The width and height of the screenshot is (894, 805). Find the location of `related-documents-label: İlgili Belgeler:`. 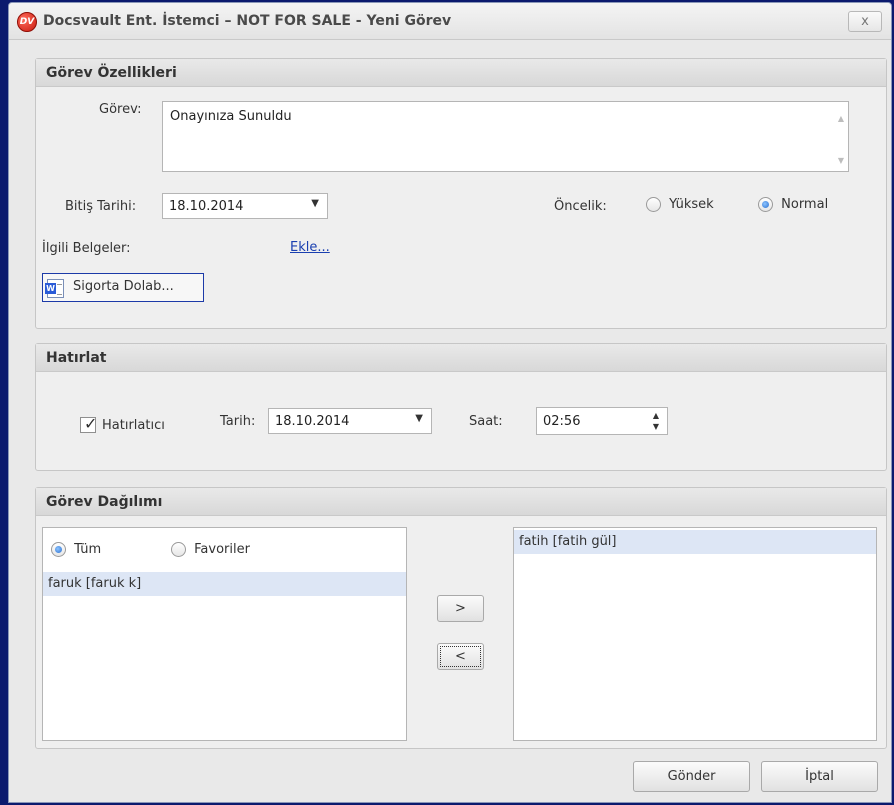

related-documents-label: İlgili Belgeler: is located at coordinates (86, 248).